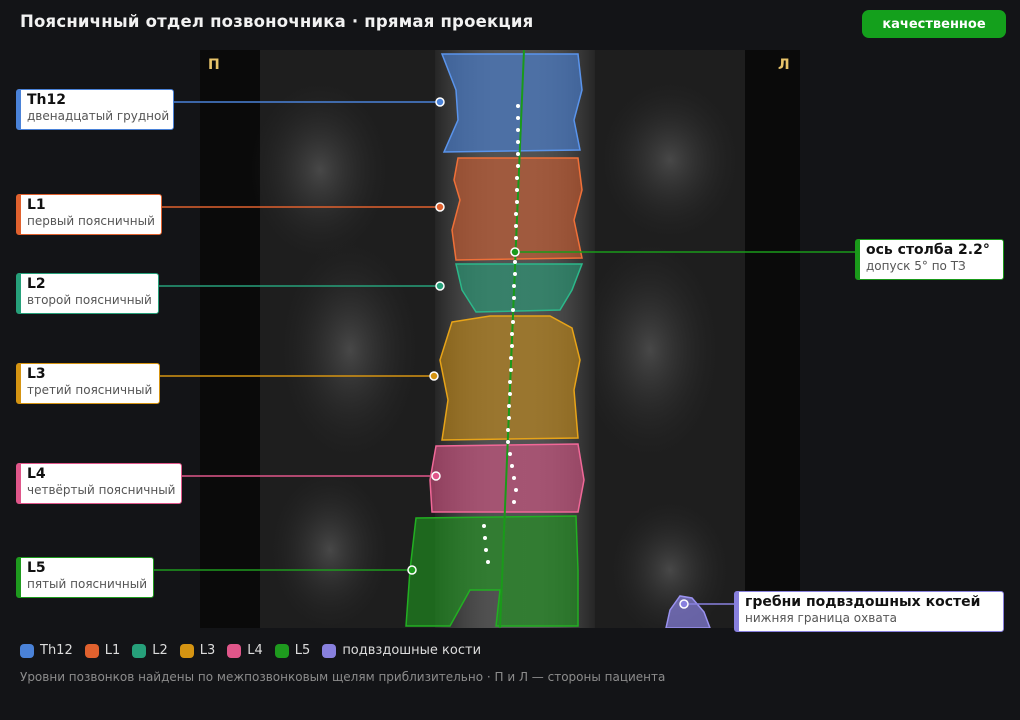 The width and height of the screenshot is (1020, 720). Describe the element at coordinates (56, 650) in the screenshot. I see `legend-label: Th12` at that location.